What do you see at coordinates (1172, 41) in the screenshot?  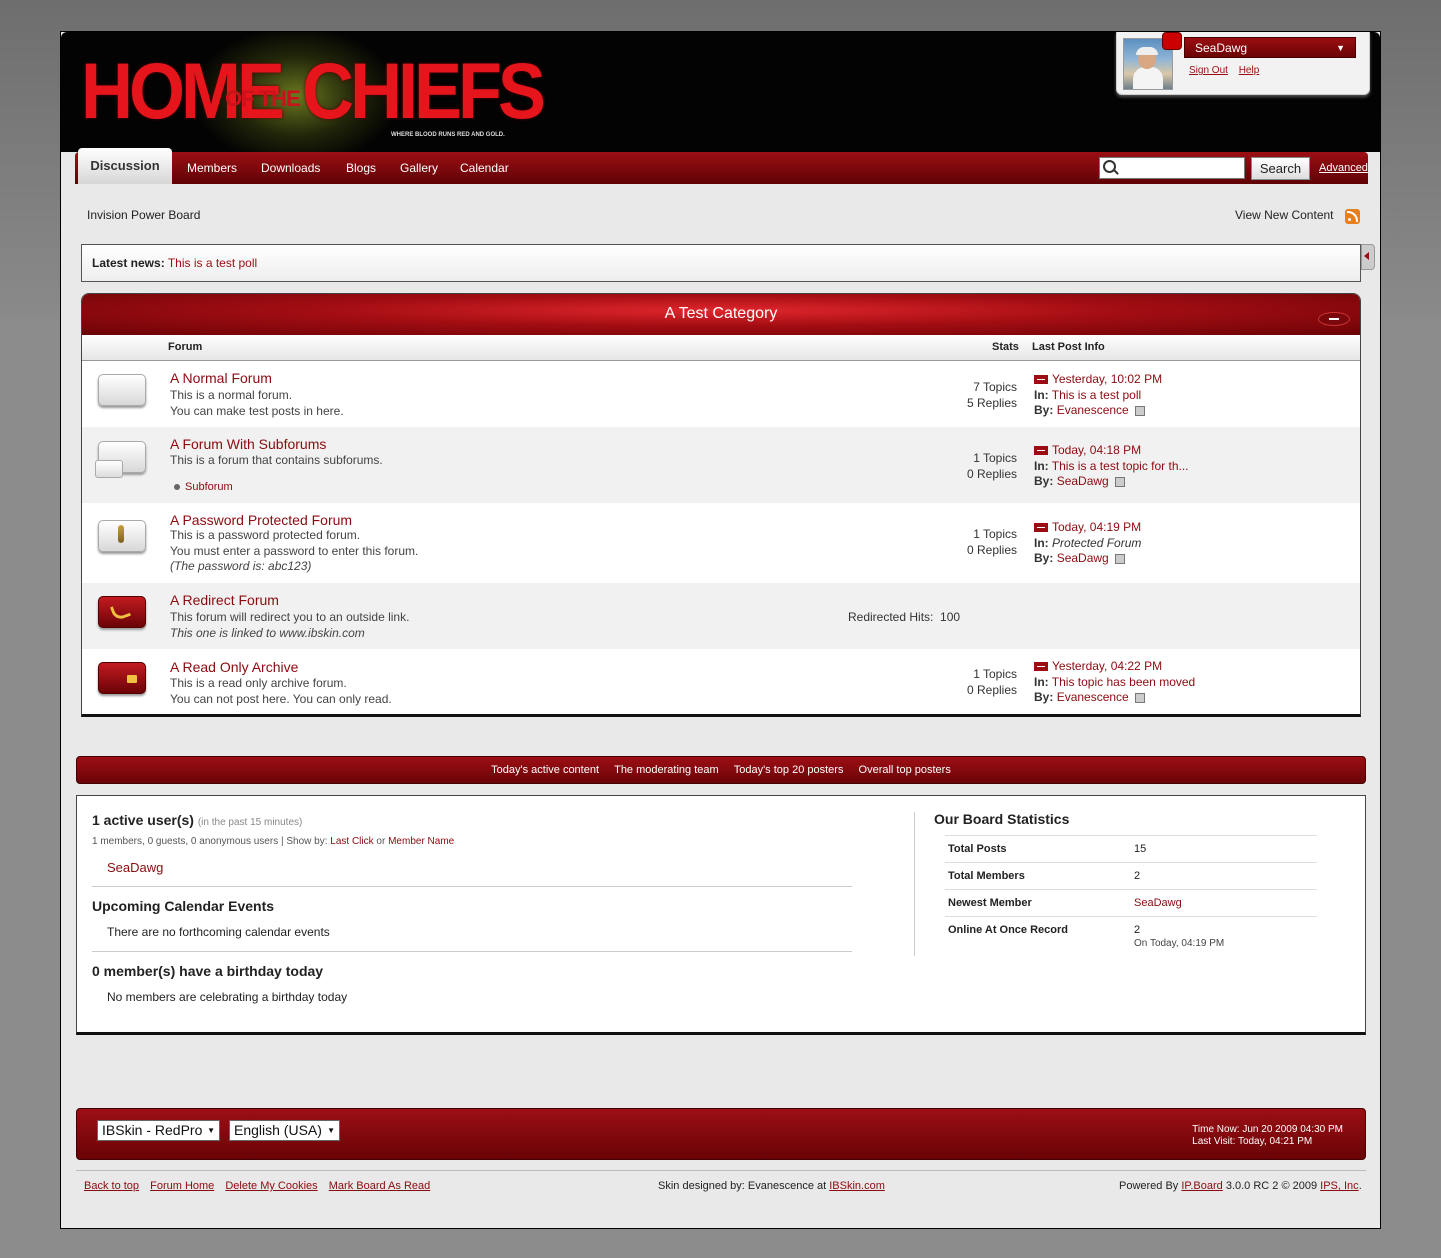 I see `notification-icon` at bounding box center [1172, 41].